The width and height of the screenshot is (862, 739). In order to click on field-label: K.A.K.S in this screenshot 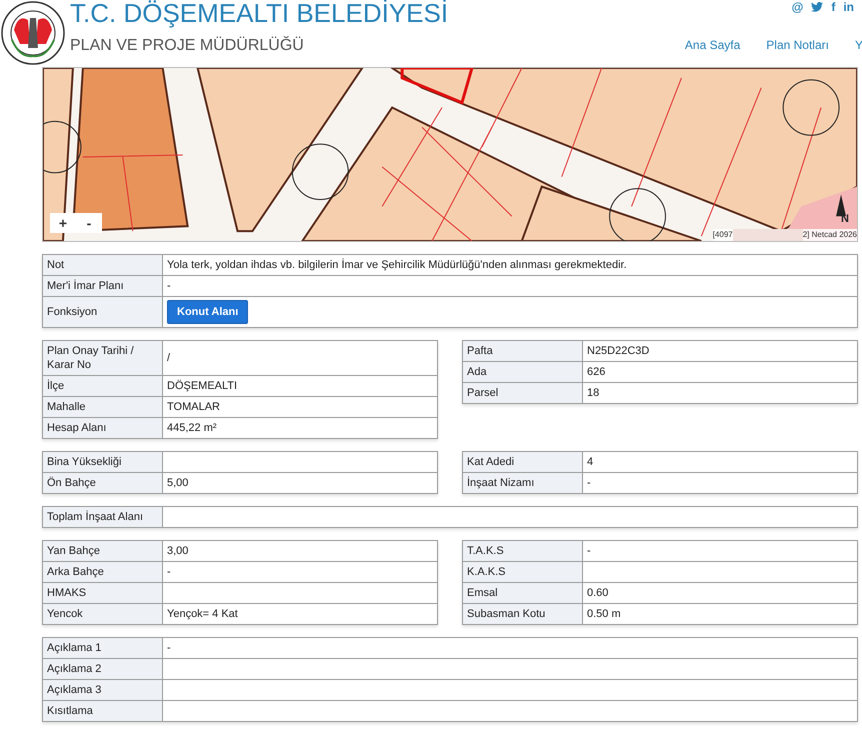, I will do `click(522, 572)`.